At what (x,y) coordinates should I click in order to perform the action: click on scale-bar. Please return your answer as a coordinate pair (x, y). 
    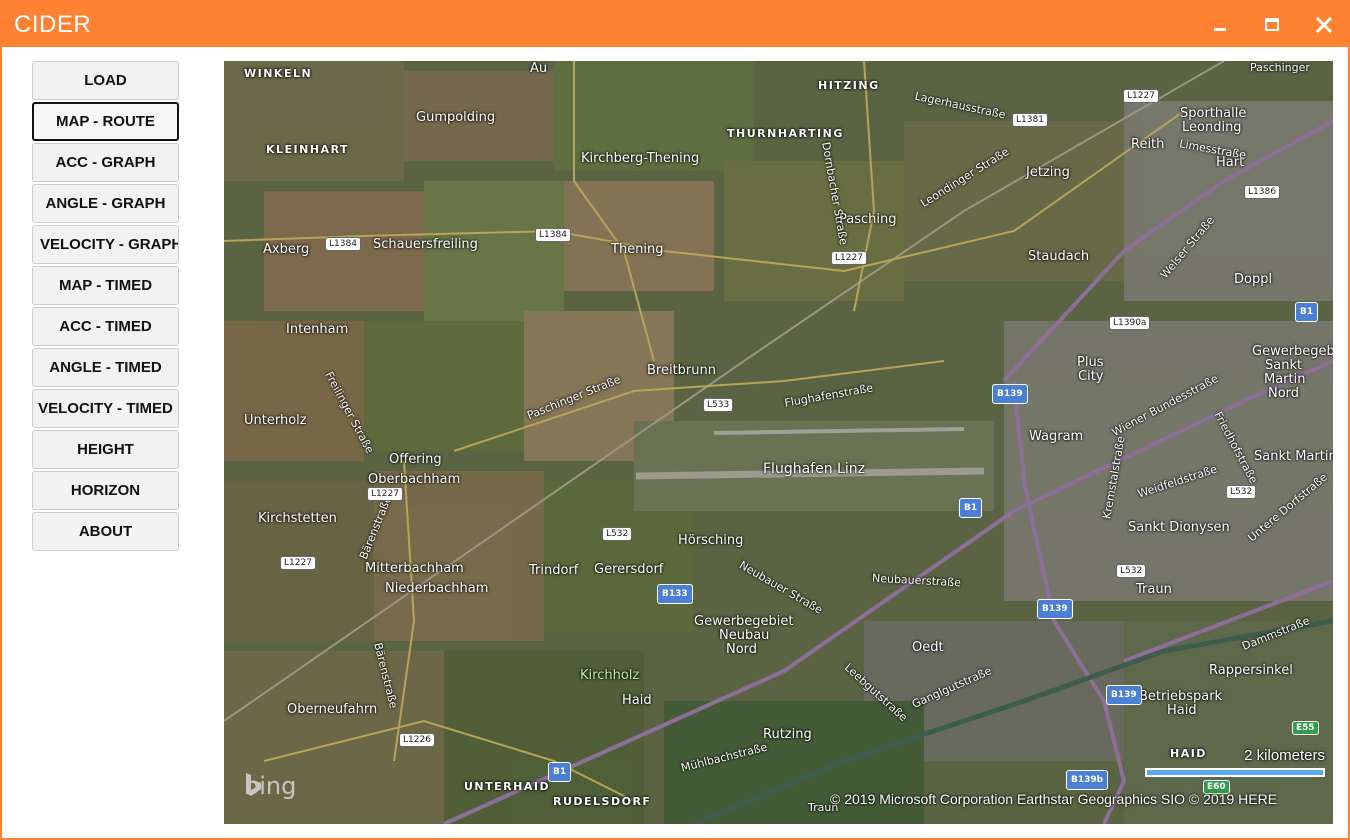
    Looking at the image, I should click on (1235, 772).